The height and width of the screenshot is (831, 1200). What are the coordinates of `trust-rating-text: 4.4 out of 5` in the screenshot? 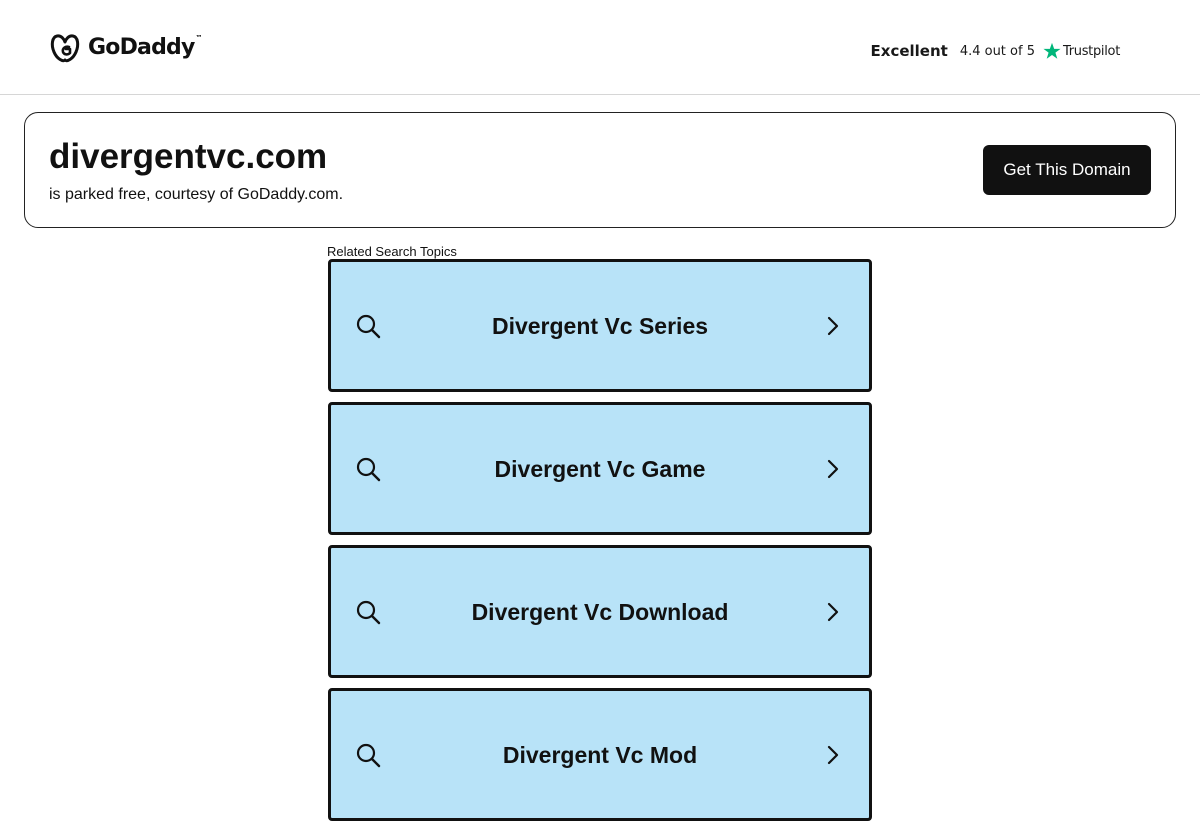 It's located at (997, 51).